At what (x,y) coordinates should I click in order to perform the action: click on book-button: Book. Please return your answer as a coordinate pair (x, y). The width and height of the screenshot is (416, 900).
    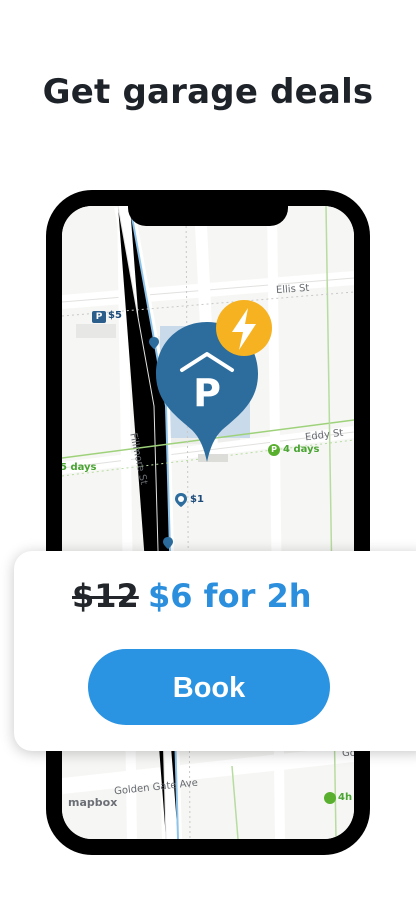
    Looking at the image, I should click on (209, 687).